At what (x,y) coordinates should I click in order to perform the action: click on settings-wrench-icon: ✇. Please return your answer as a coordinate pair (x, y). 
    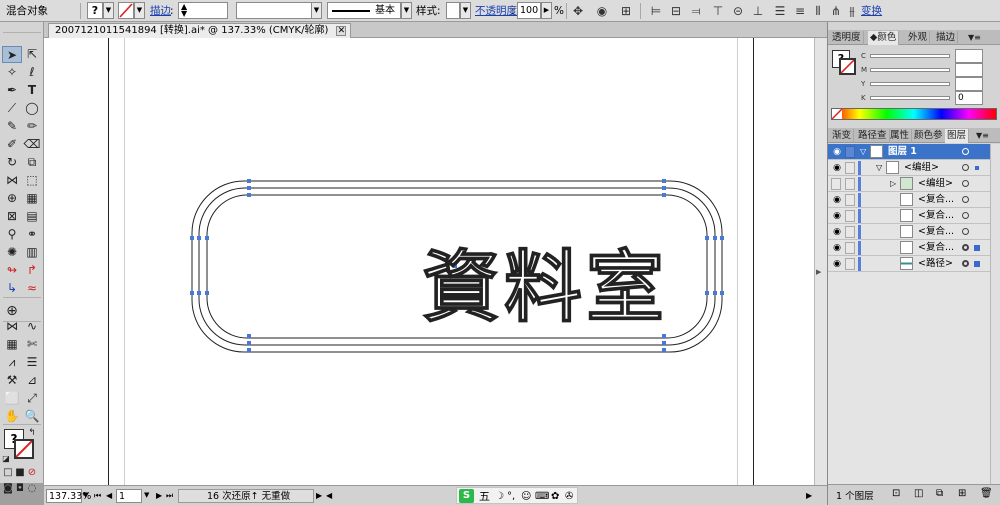
    Looking at the image, I should click on (569, 496).